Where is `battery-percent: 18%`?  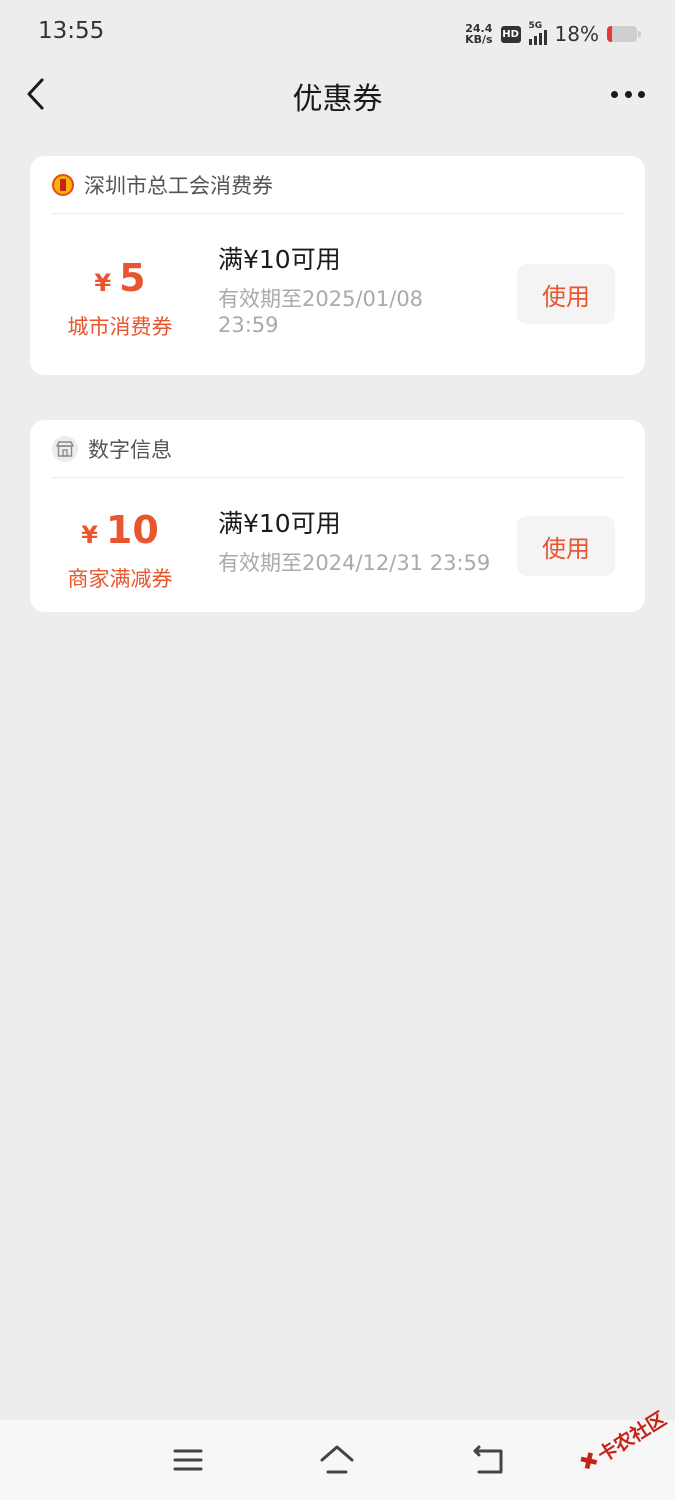
battery-percent: 18% is located at coordinates (576, 34).